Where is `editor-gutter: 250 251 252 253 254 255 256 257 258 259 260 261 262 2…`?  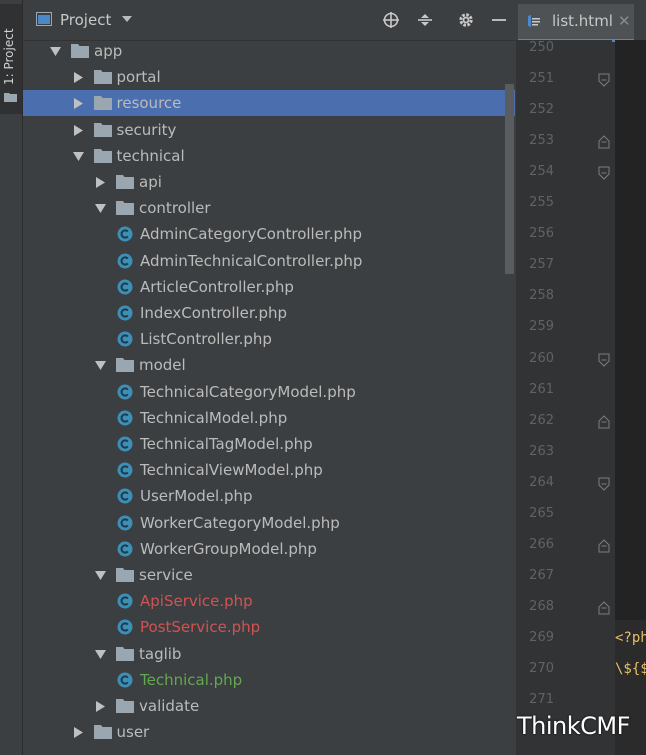 editor-gutter: 250 251 252 253 254 255 256 257 258 259 260 261 262 2… is located at coordinates (564, 397).